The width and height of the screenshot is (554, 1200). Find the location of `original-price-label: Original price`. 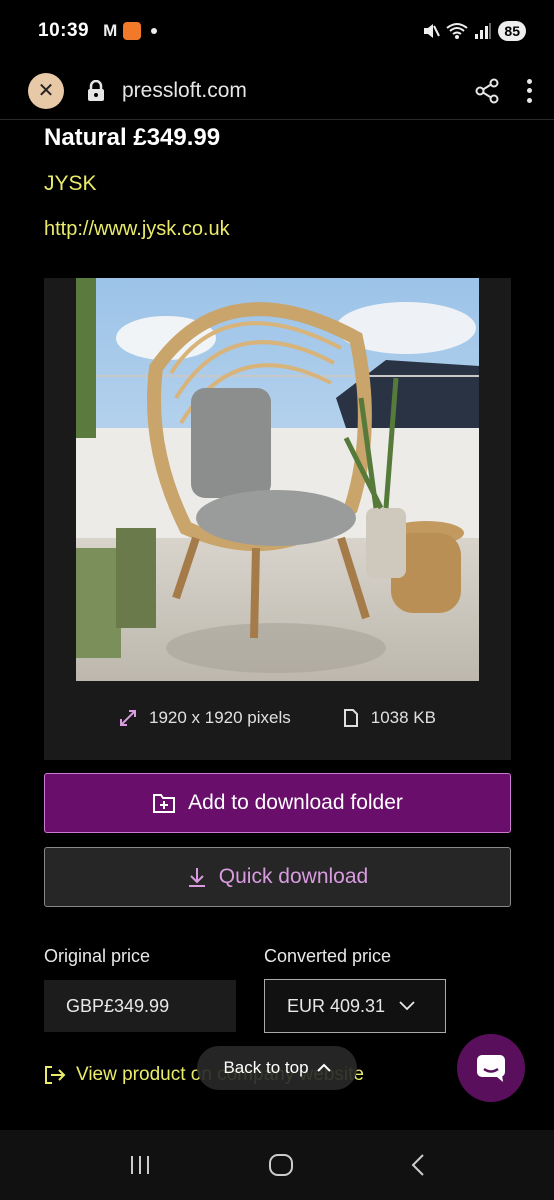

original-price-label: Original price is located at coordinates (97, 956).